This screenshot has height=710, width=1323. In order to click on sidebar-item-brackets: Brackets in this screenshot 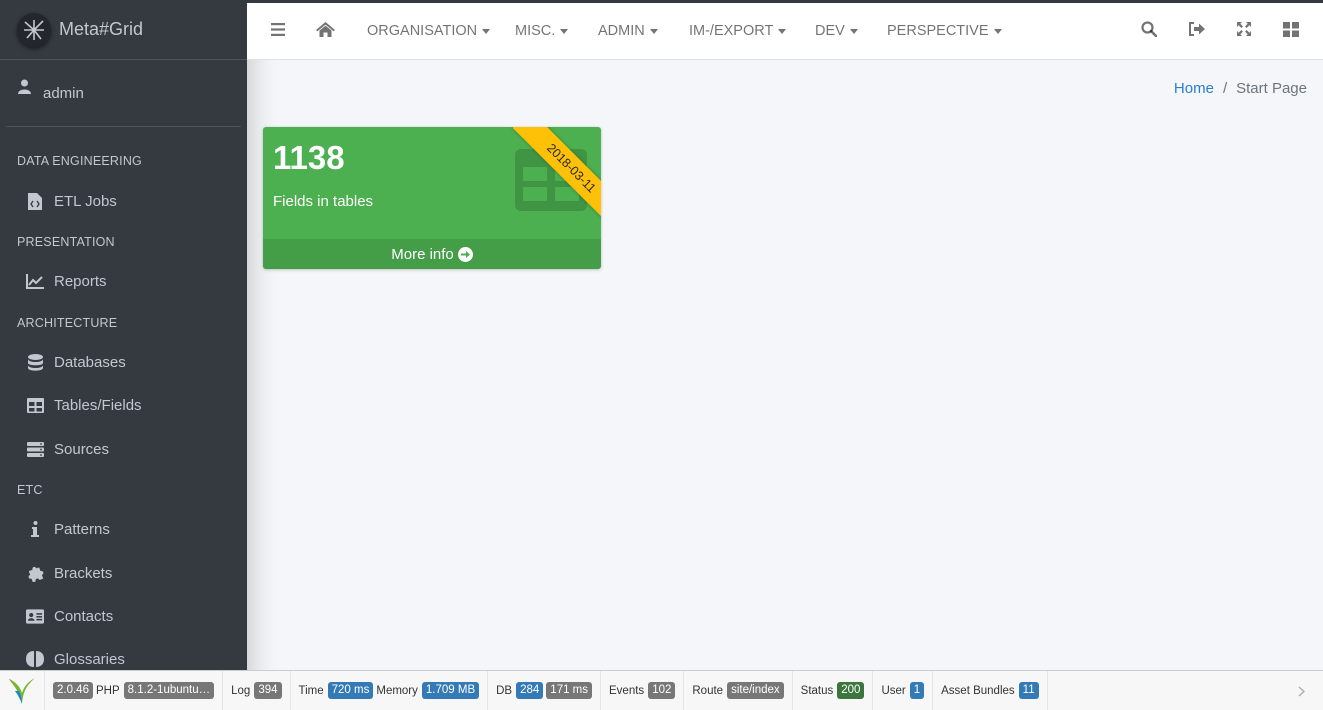, I will do `click(123, 573)`.